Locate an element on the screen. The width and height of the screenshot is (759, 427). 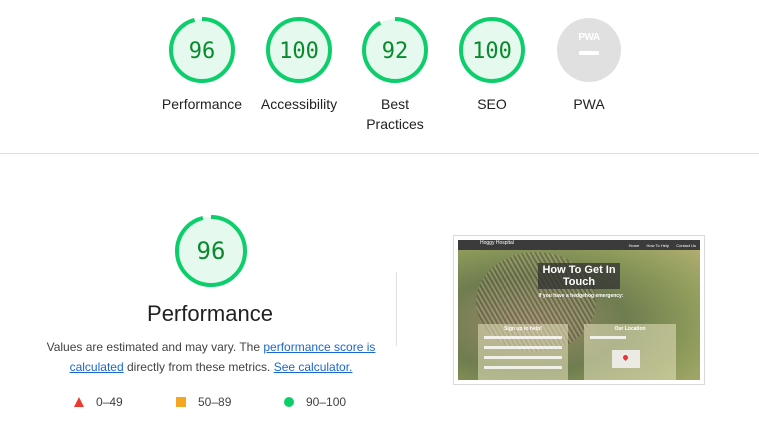
section-divider is located at coordinates (379, 153).